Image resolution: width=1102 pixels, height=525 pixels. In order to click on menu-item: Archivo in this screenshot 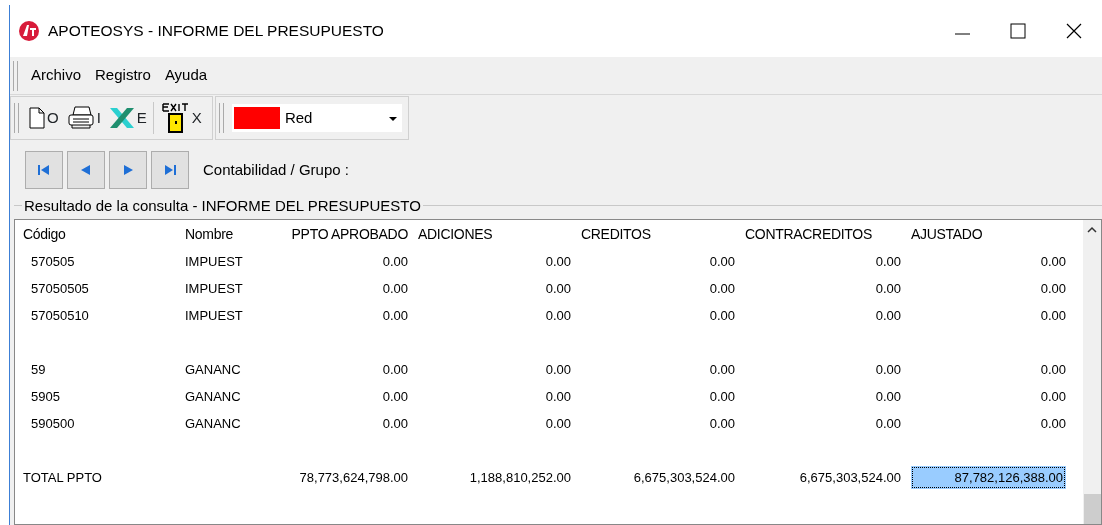, I will do `click(56, 75)`.